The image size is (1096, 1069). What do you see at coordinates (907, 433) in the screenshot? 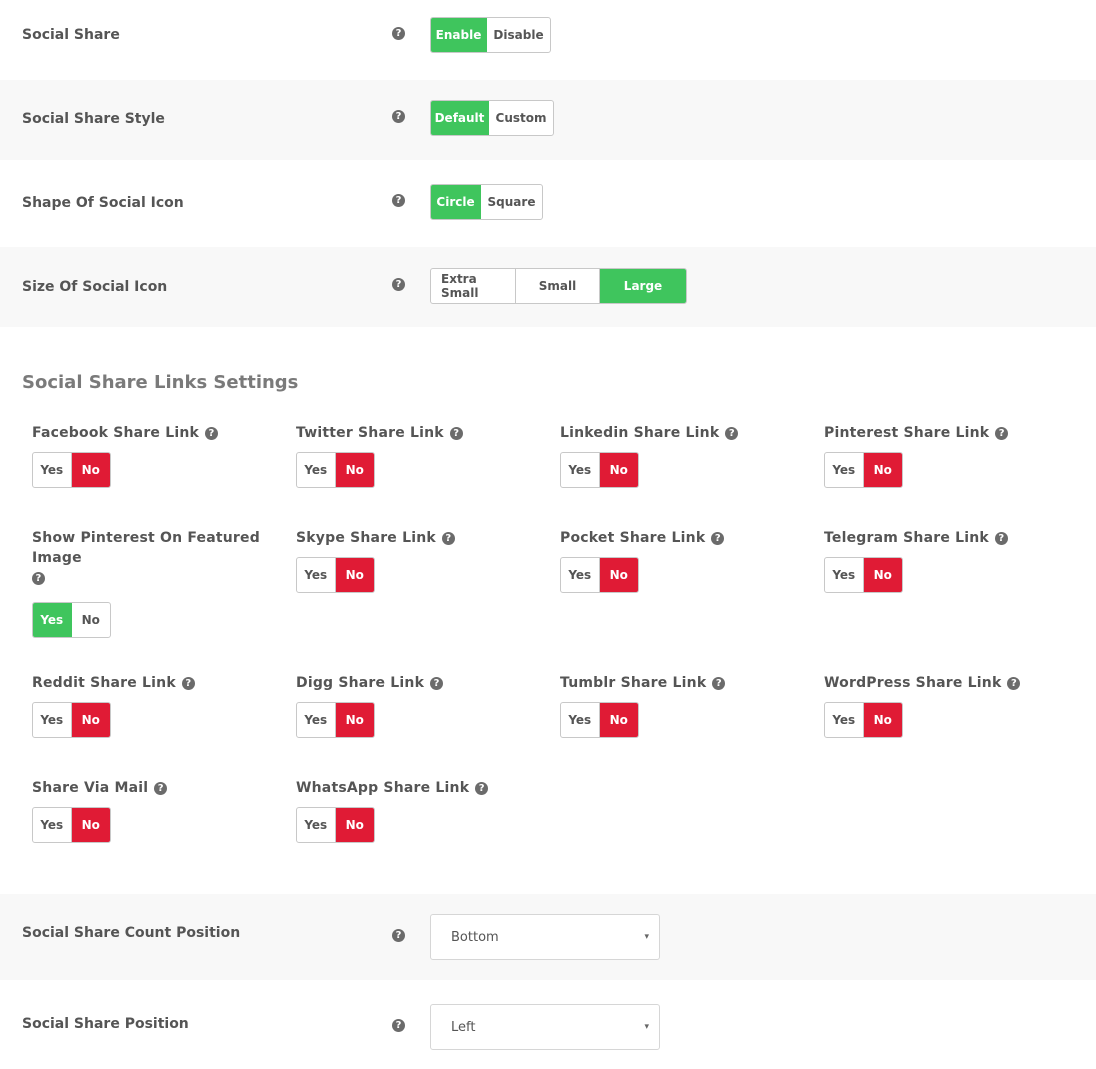
I see `share-link-label-text: Pinterest Share Link` at bounding box center [907, 433].